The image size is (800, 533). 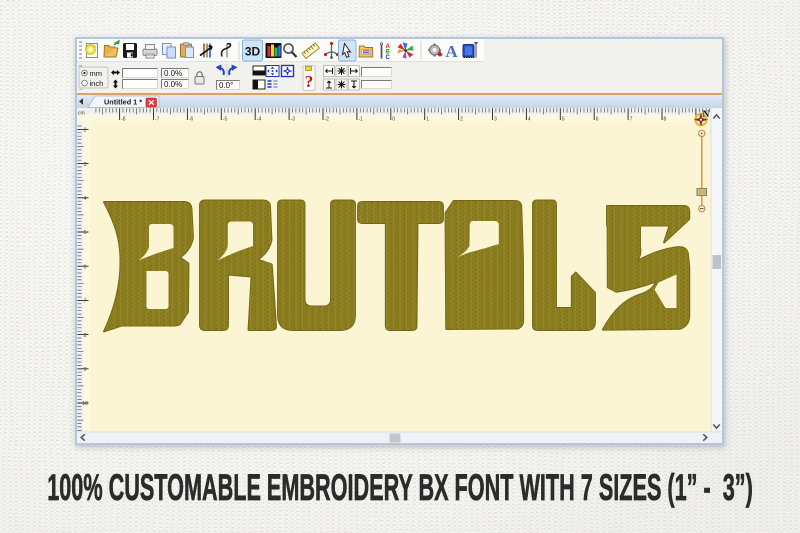 I want to click on svg-text: 1, so click(x=427, y=119).